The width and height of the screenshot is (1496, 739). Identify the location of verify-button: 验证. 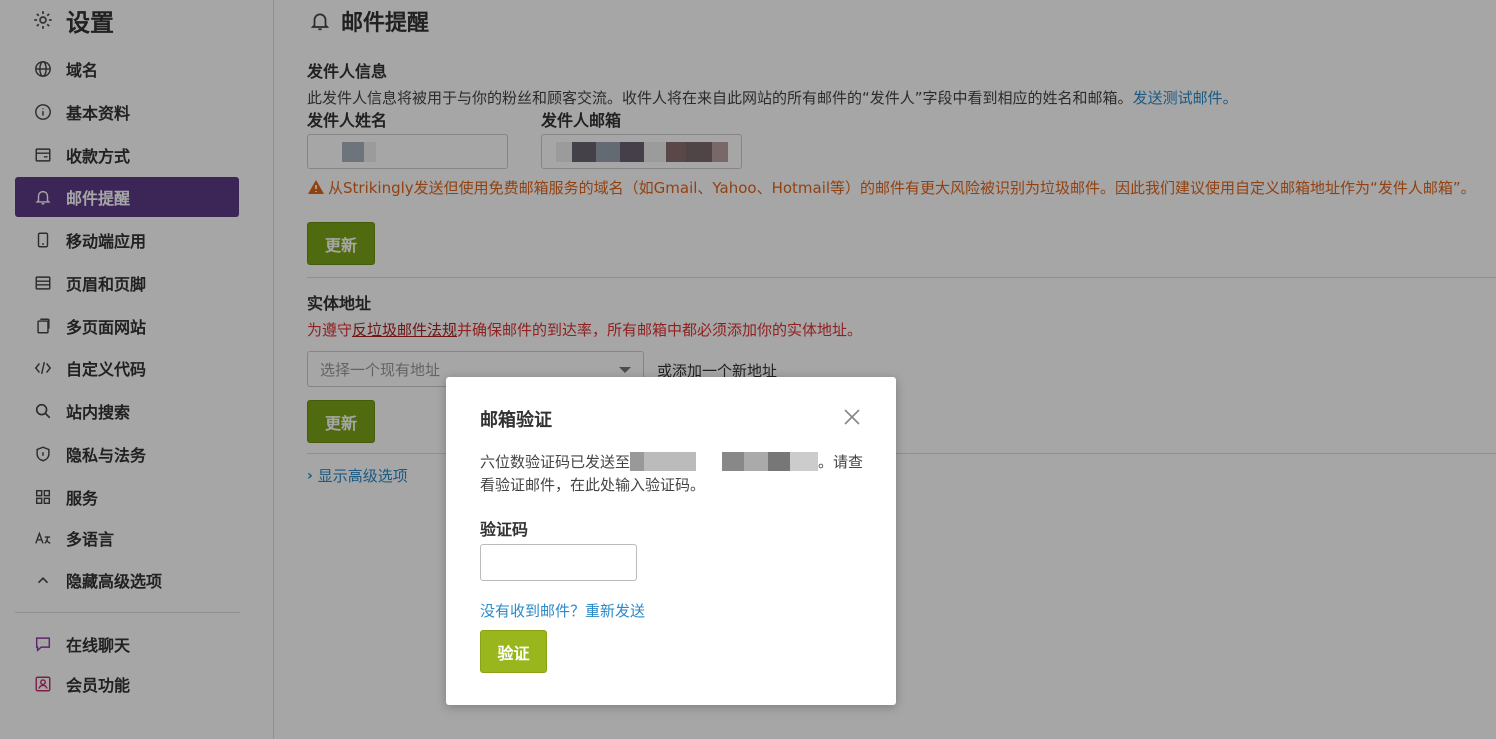
(513, 651).